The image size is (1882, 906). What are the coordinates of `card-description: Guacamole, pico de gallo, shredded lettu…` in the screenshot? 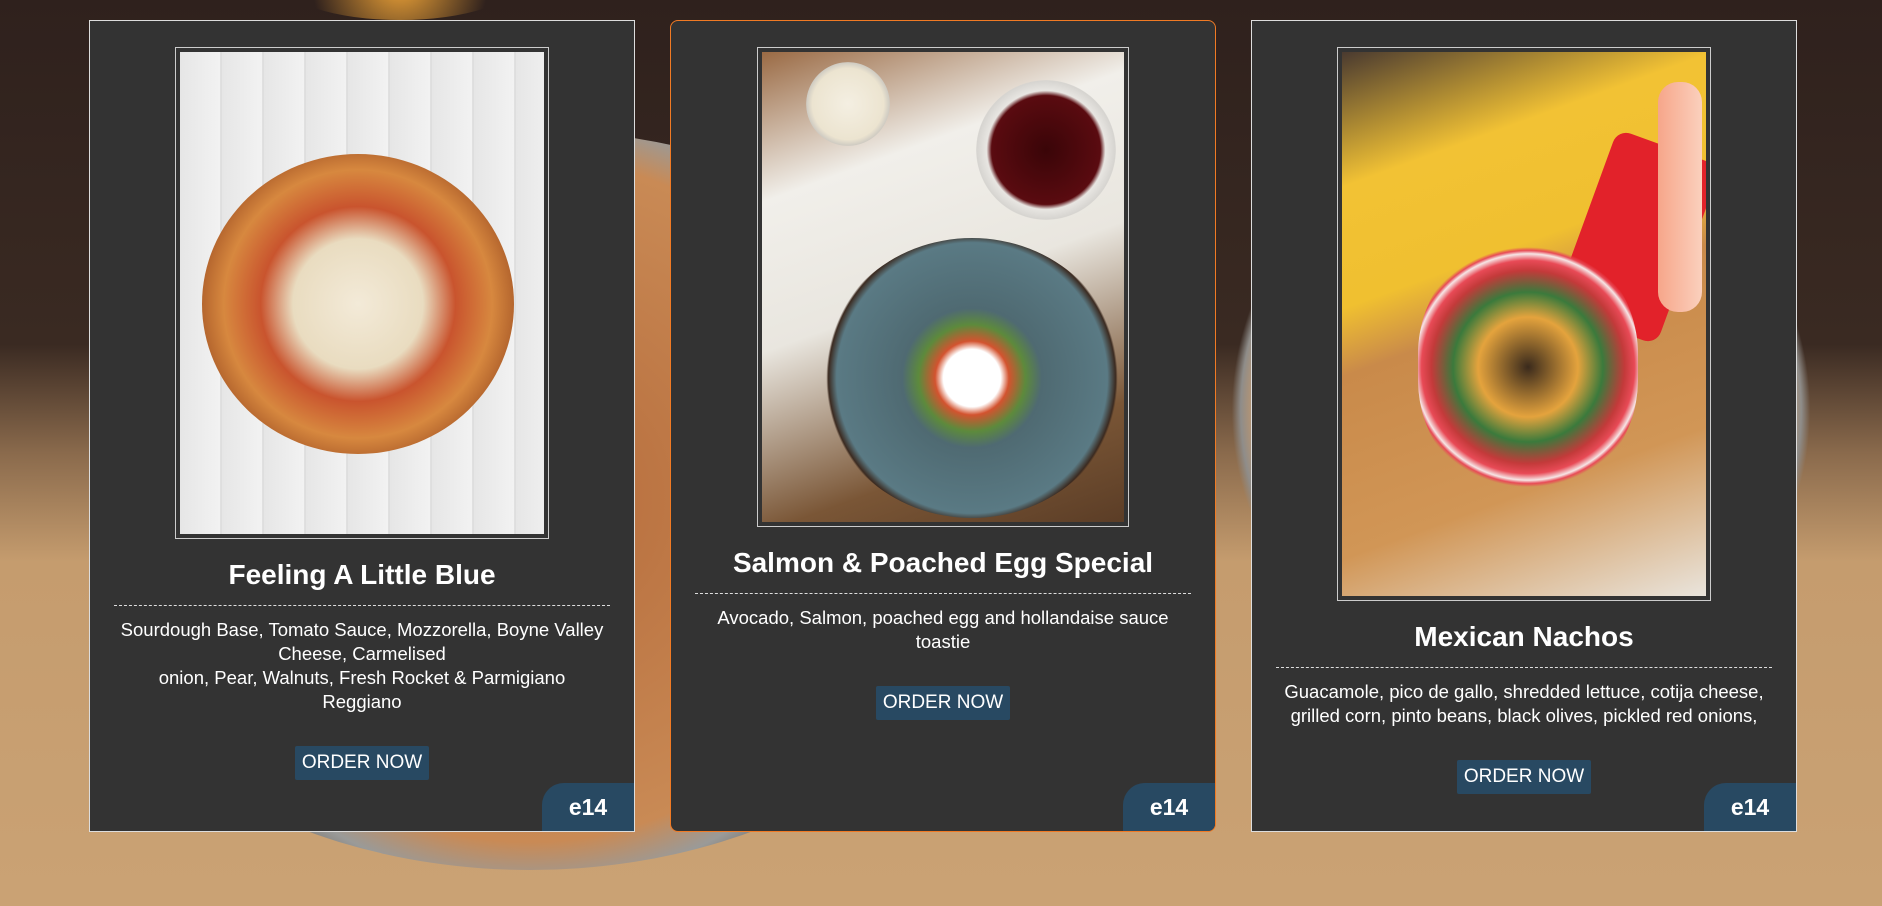 It's located at (1524, 703).